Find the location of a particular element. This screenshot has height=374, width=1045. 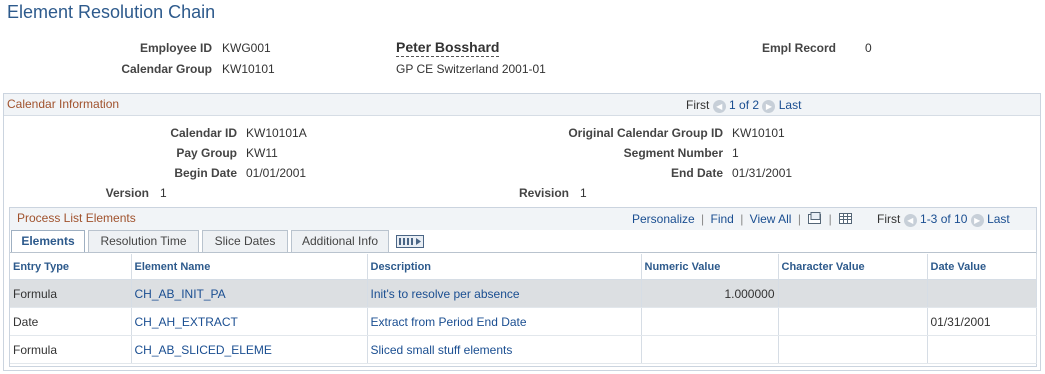

show-all-columns-icon is located at coordinates (410, 243).